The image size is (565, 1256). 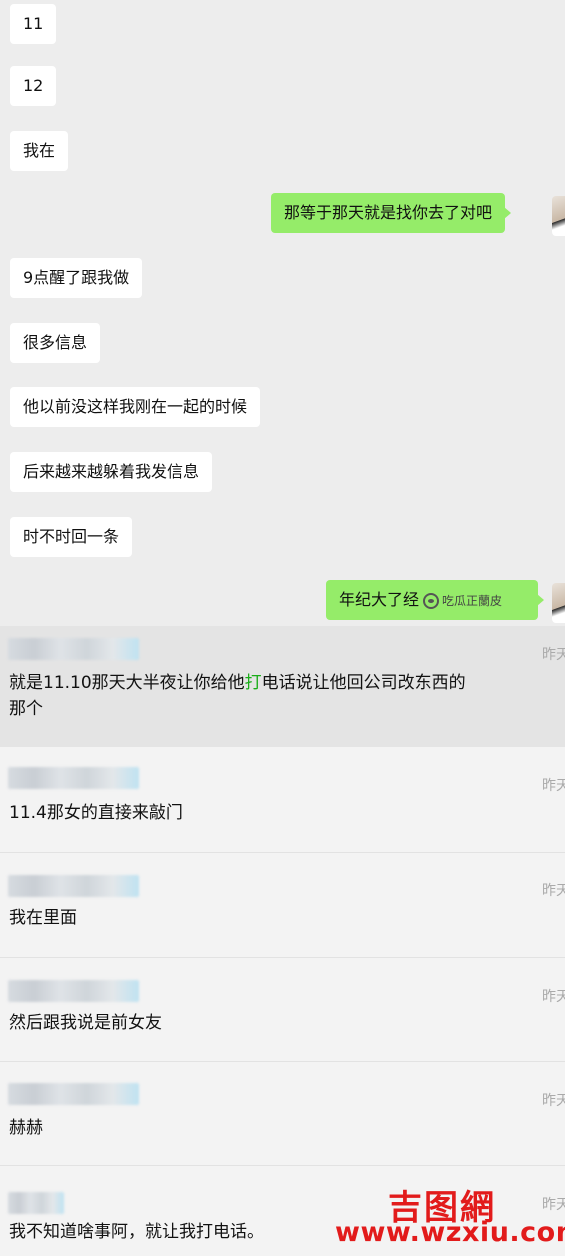 What do you see at coordinates (431, 600) in the screenshot?
I see `wechat-icon` at bounding box center [431, 600].